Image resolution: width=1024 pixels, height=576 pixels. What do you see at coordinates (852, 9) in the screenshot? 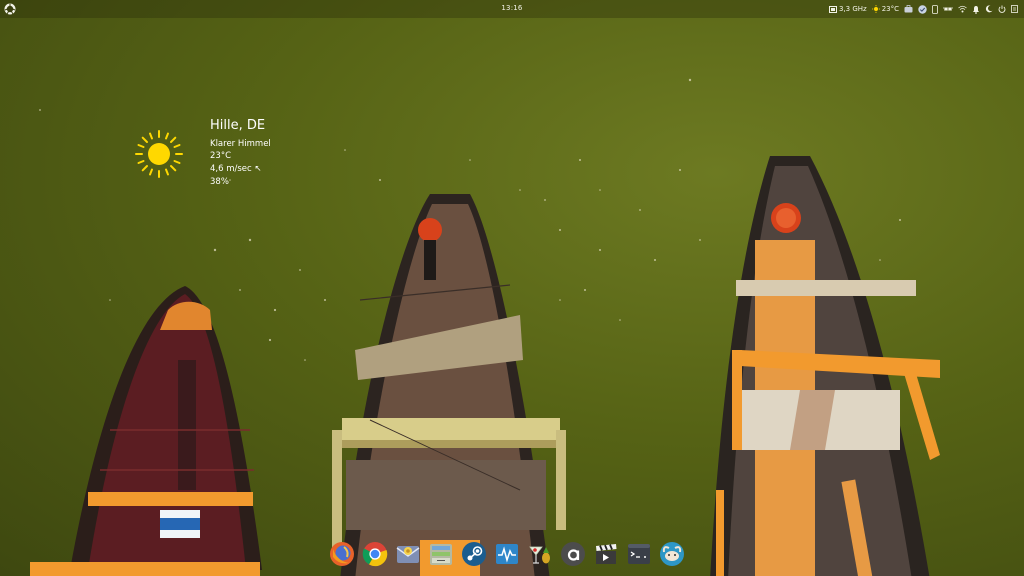
I see `cpu-frequency: 3,3 GHz` at bounding box center [852, 9].